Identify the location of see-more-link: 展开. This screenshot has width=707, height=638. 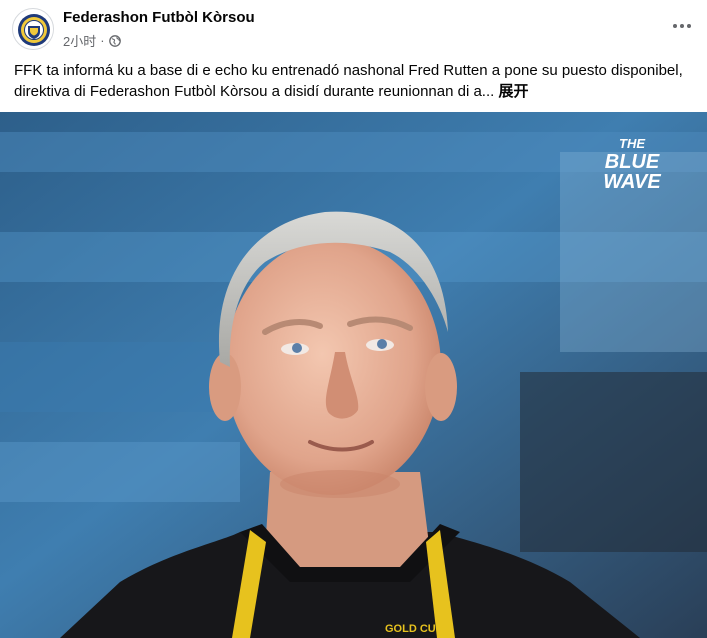
(513, 91).